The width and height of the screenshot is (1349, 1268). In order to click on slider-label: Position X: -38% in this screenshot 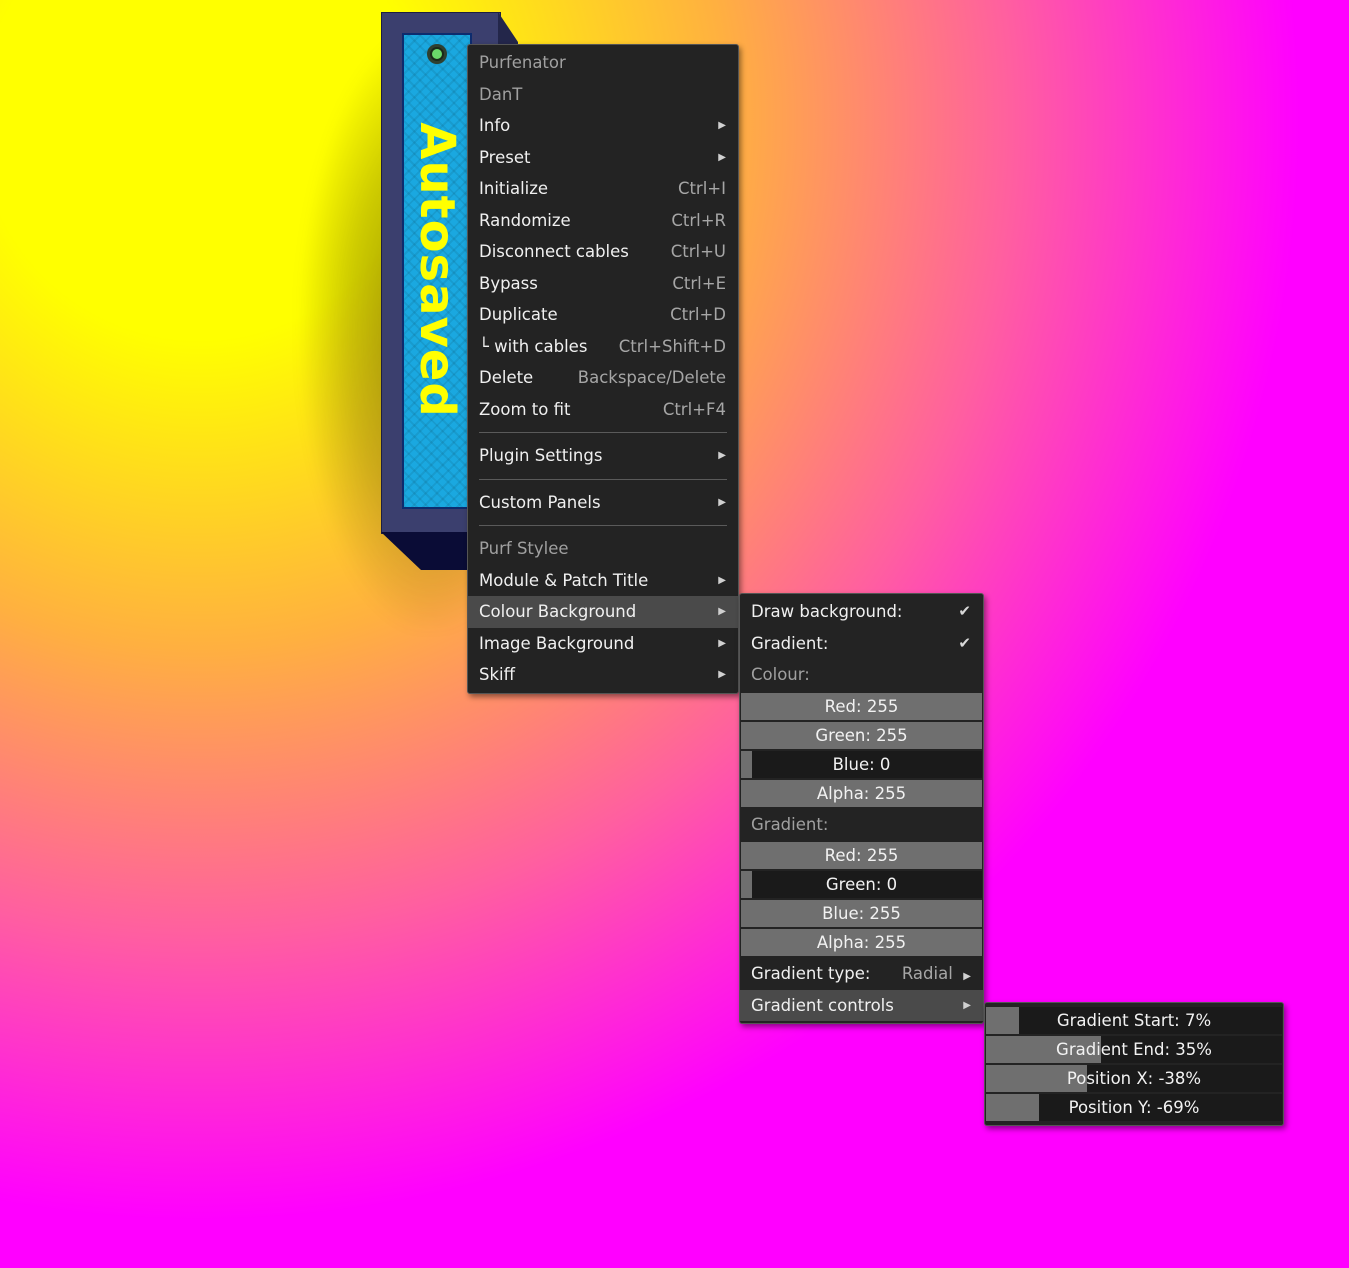, I will do `click(1134, 1078)`.